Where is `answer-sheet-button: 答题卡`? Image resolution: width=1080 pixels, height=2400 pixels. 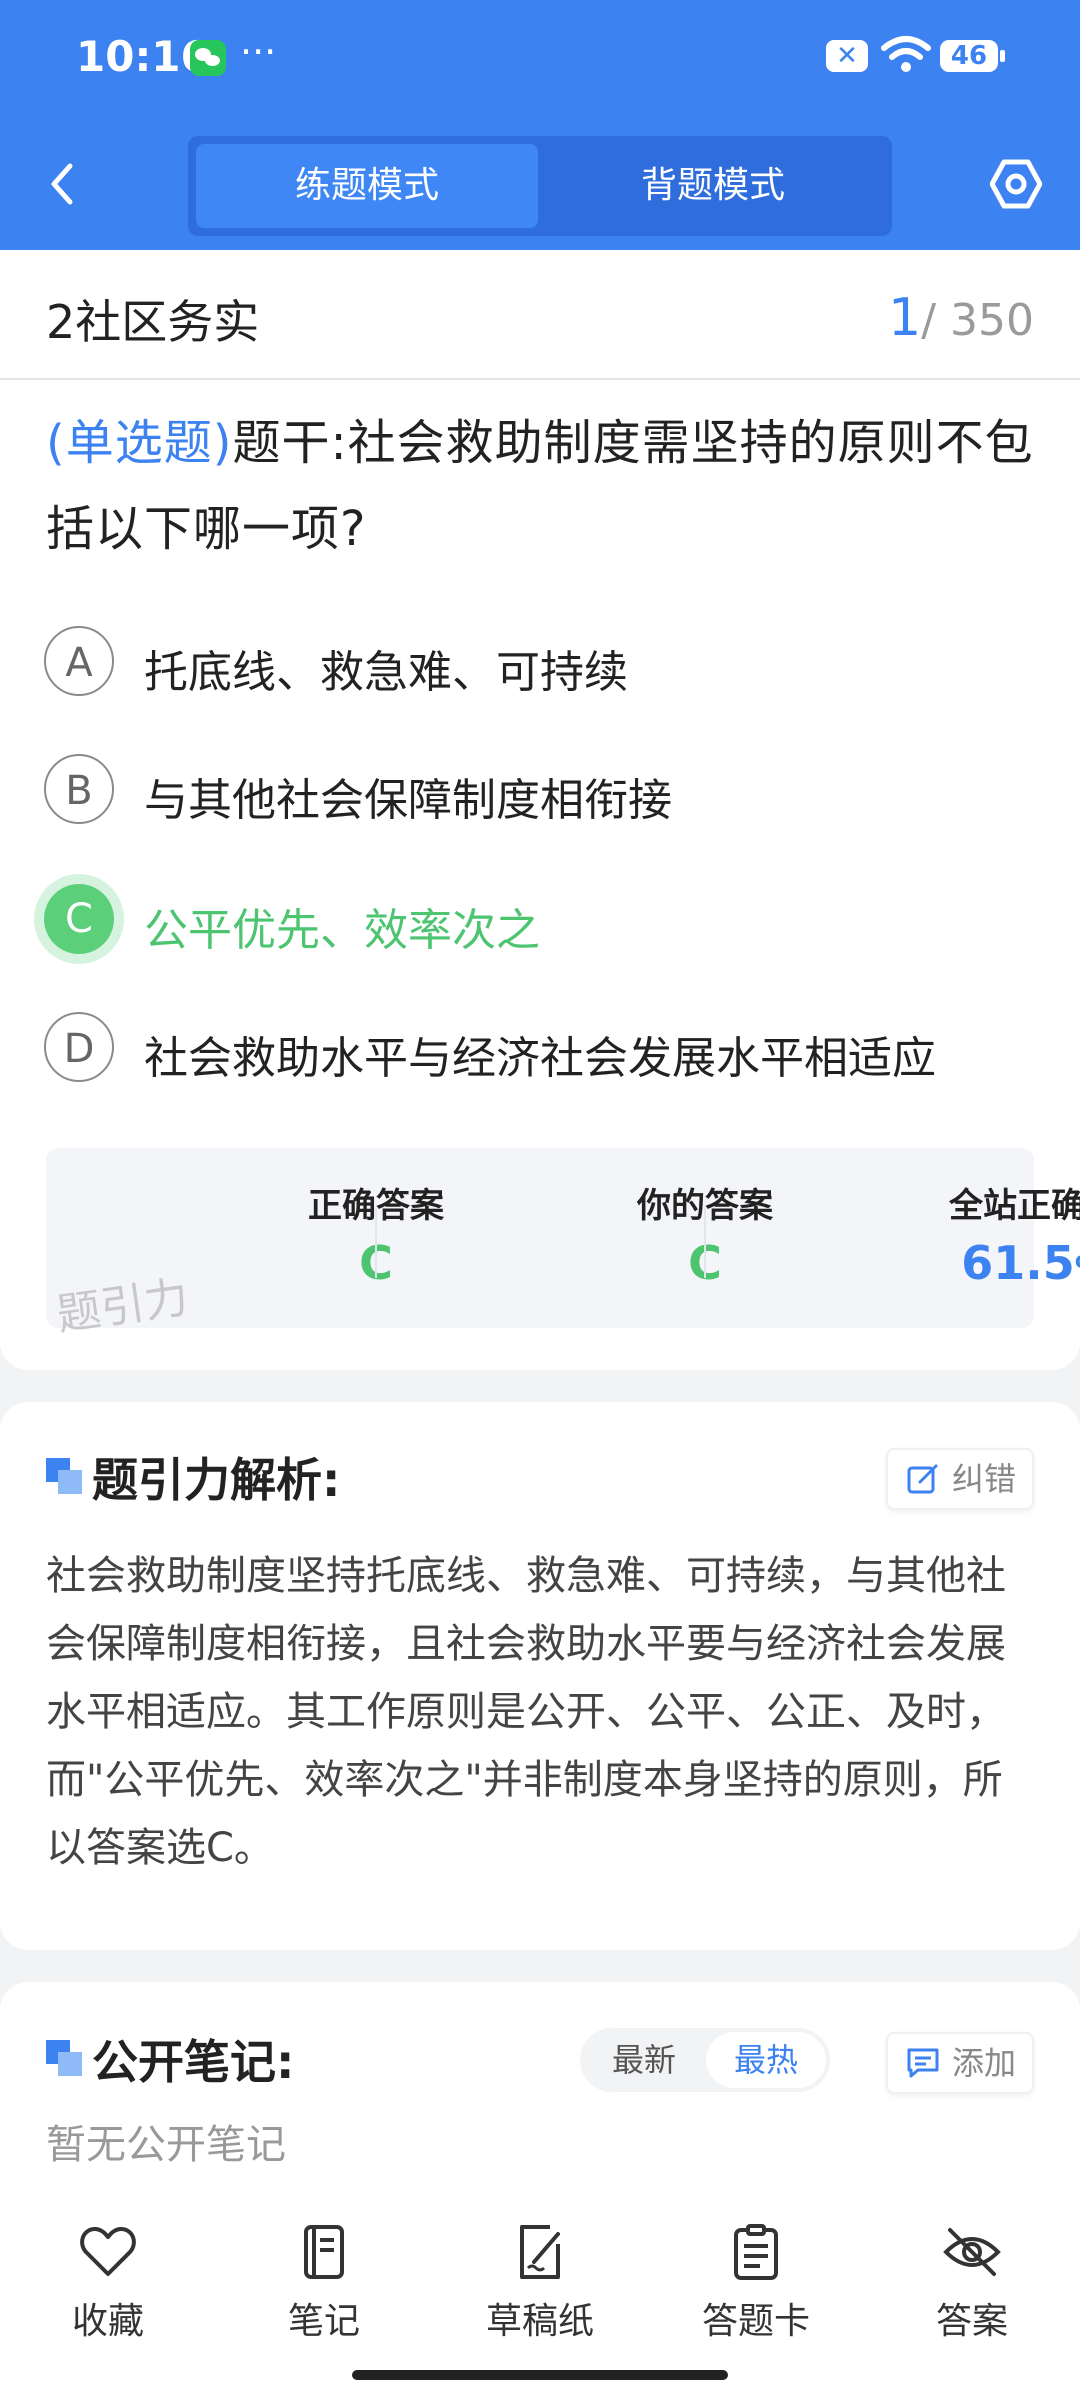
answer-sheet-button: 答题卡 is located at coordinates (756, 2284).